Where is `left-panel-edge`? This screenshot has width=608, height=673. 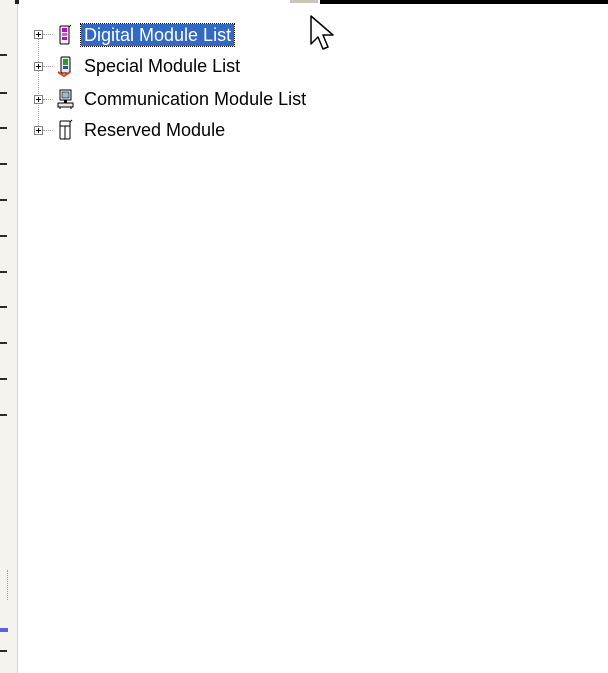 left-panel-edge is located at coordinates (9, 336).